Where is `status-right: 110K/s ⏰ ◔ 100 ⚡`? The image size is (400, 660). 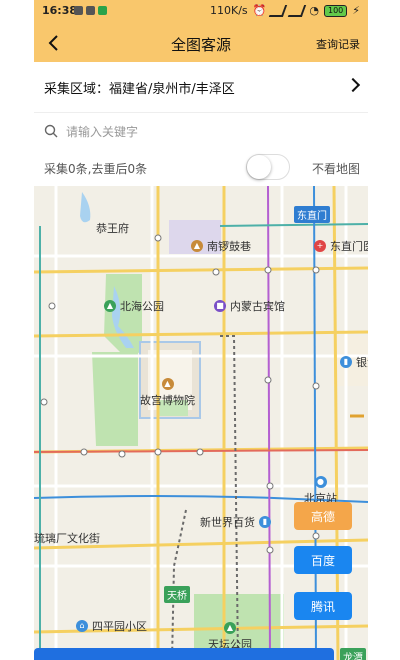 status-right: 110K/s ⏰ ◔ 100 ⚡ is located at coordinates (285, 10).